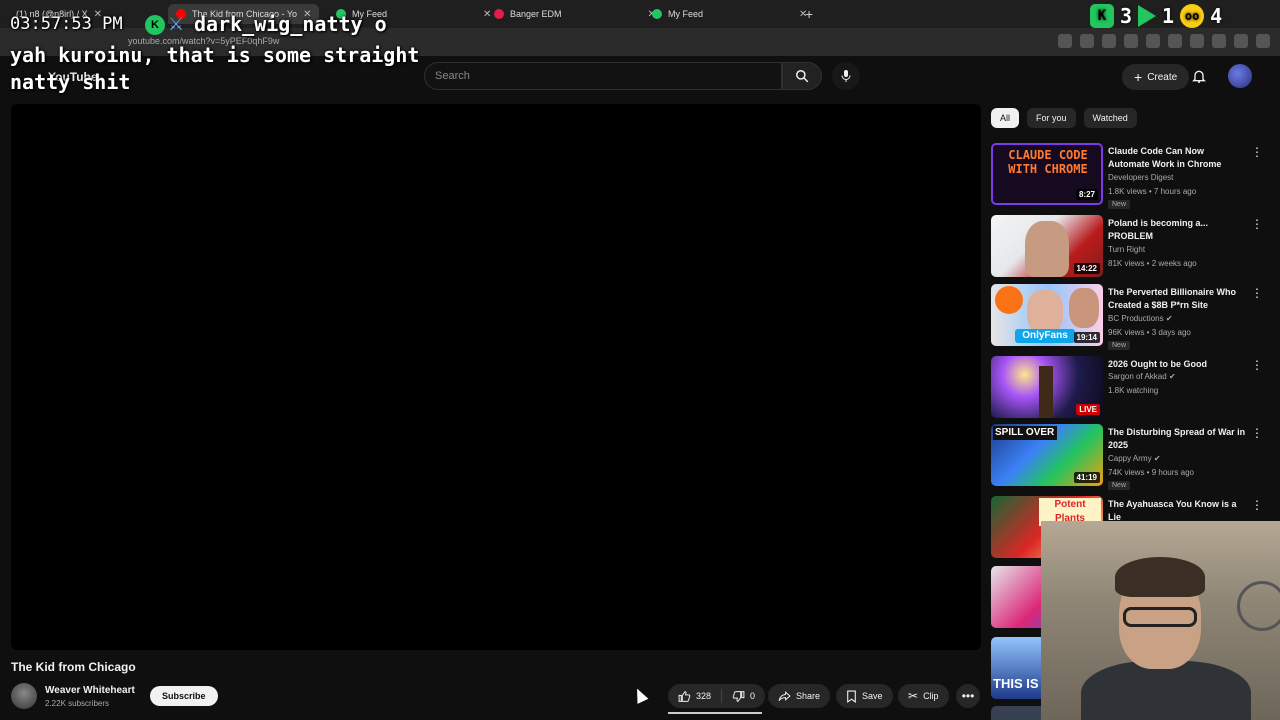  I want to click on thumbnail-text: SPILL OVER, so click(1025, 433).